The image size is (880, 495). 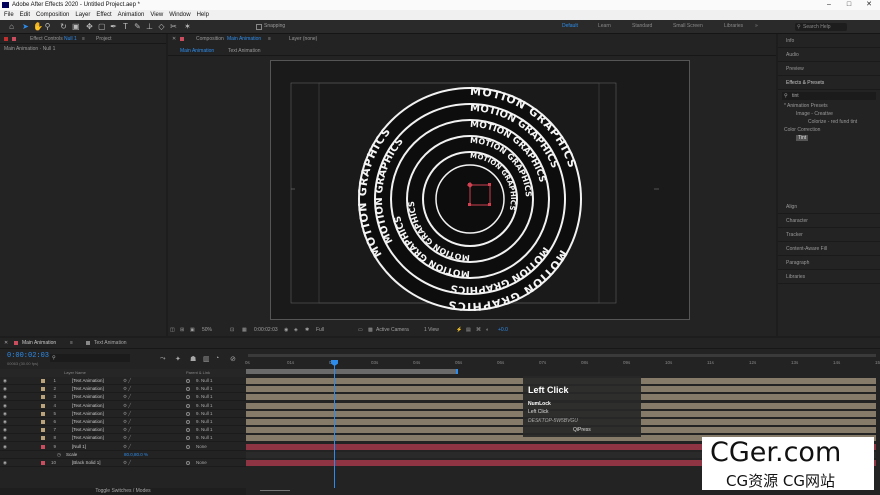 What do you see at coordinates (187, 27) in the screenshot?
I see `puppet-tool-icon: ✶` at bounding box center [187, 27].